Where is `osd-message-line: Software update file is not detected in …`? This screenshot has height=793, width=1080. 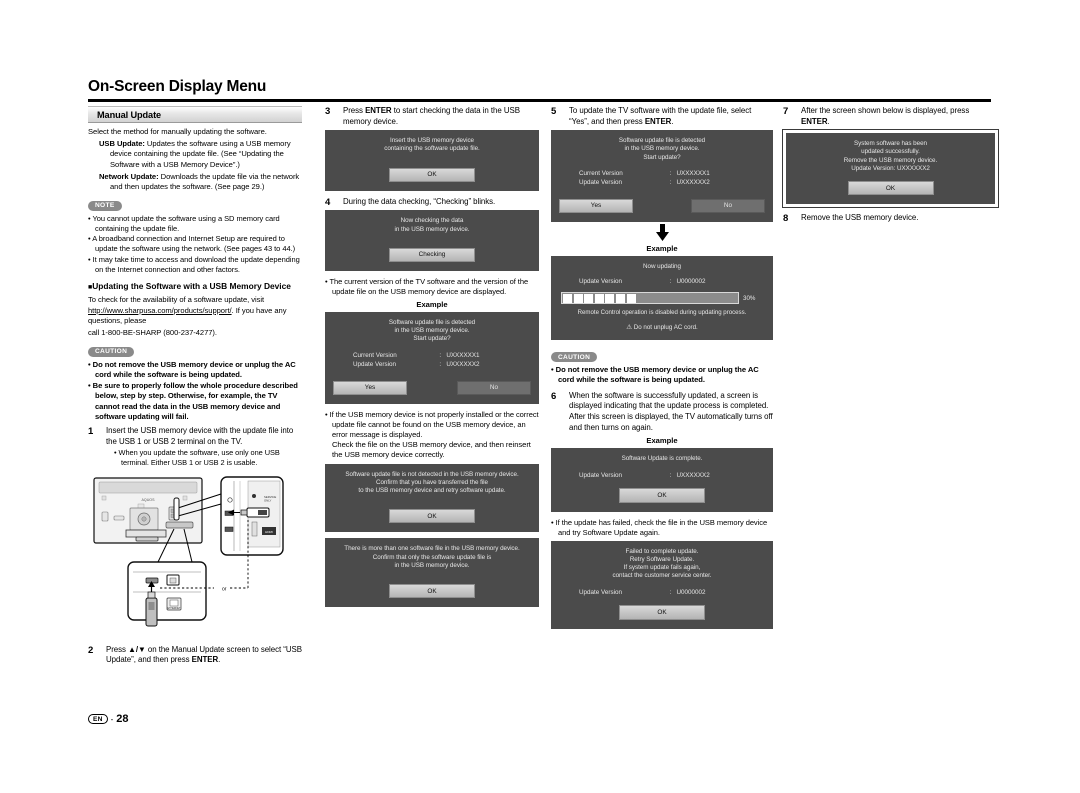 osd-message-line: Software update file is not detected in … is located at coordinates (432, 474).